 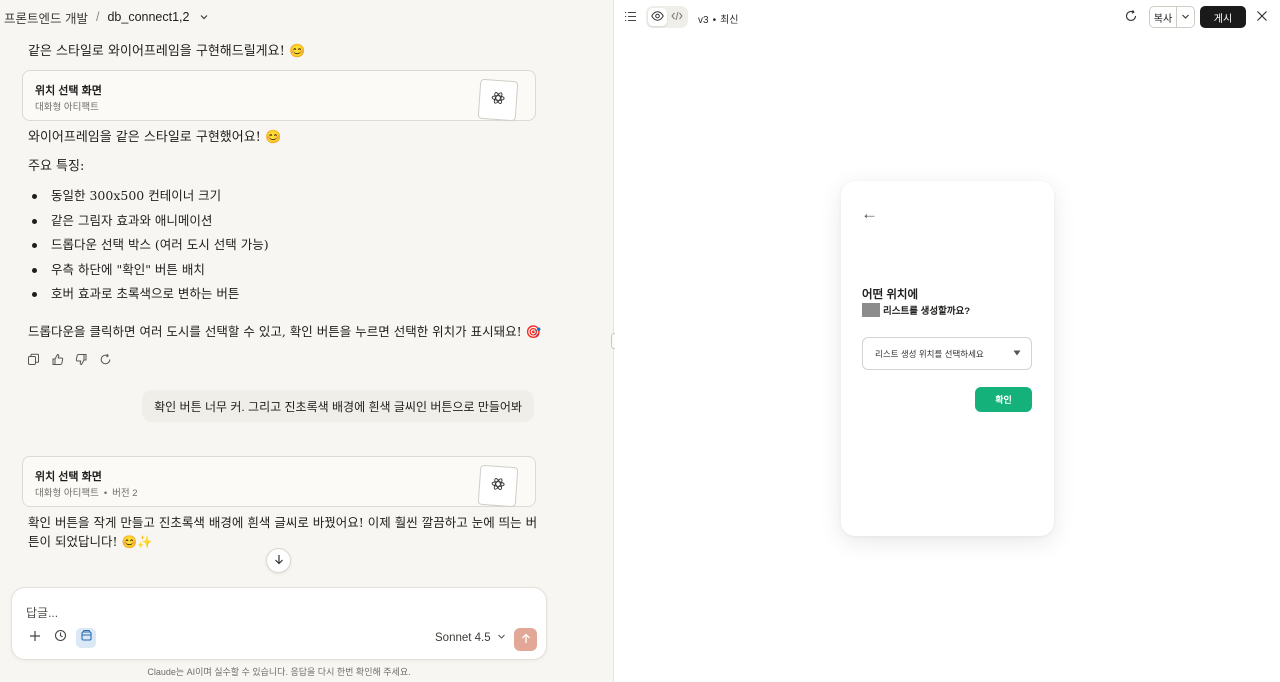 What do you see at coordinates (86, 493) in the screenshot?
I see `artifact-subtitle: 대화형 아티팩트 • 버전 2` at bounding box center [86, 493].